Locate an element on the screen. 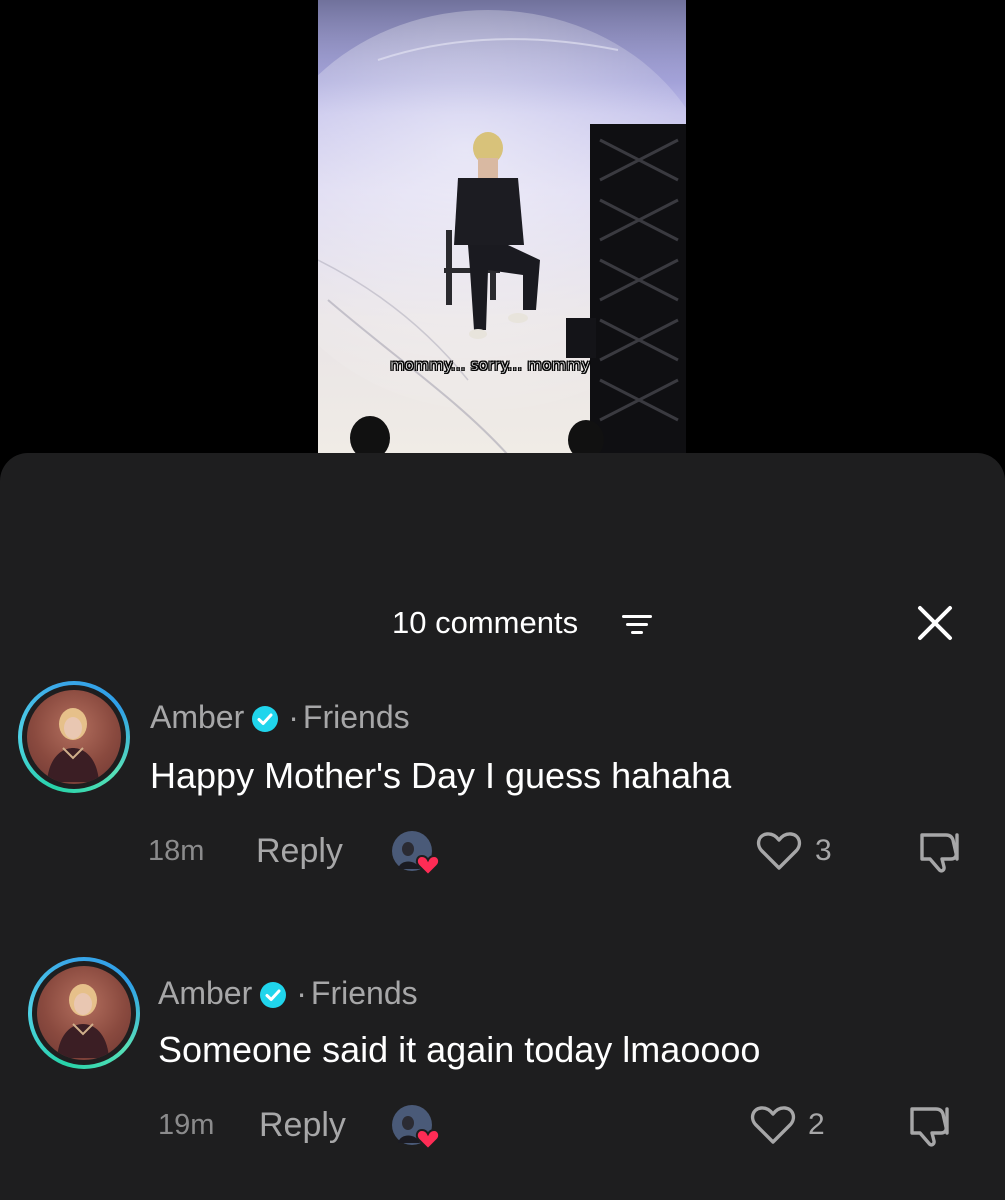  like-count: 3 is located at coordinates (823, 850).